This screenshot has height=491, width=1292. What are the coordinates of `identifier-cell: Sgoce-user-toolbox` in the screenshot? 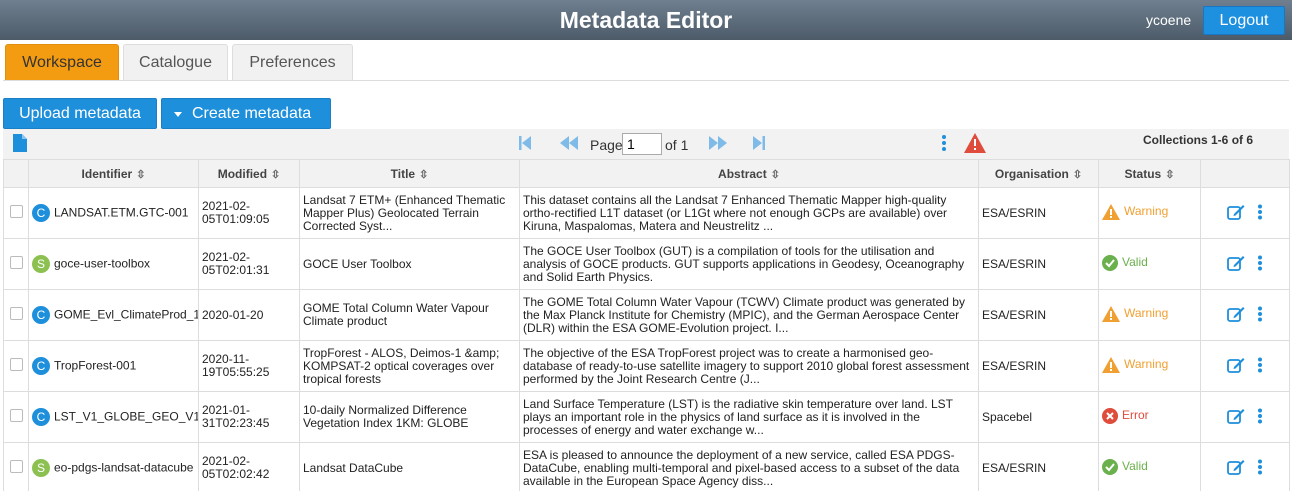 It's located at (113, 264).